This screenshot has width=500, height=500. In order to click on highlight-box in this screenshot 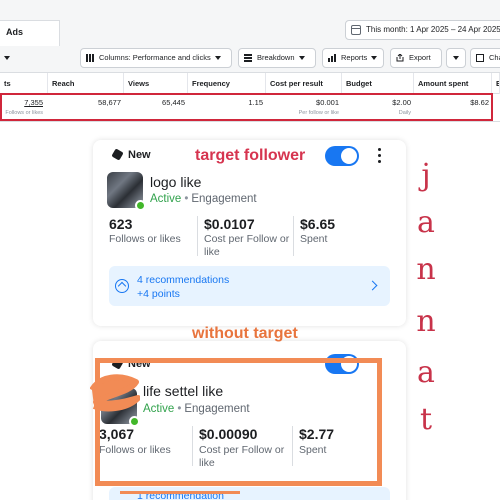, I will do `click(246, 107)`.